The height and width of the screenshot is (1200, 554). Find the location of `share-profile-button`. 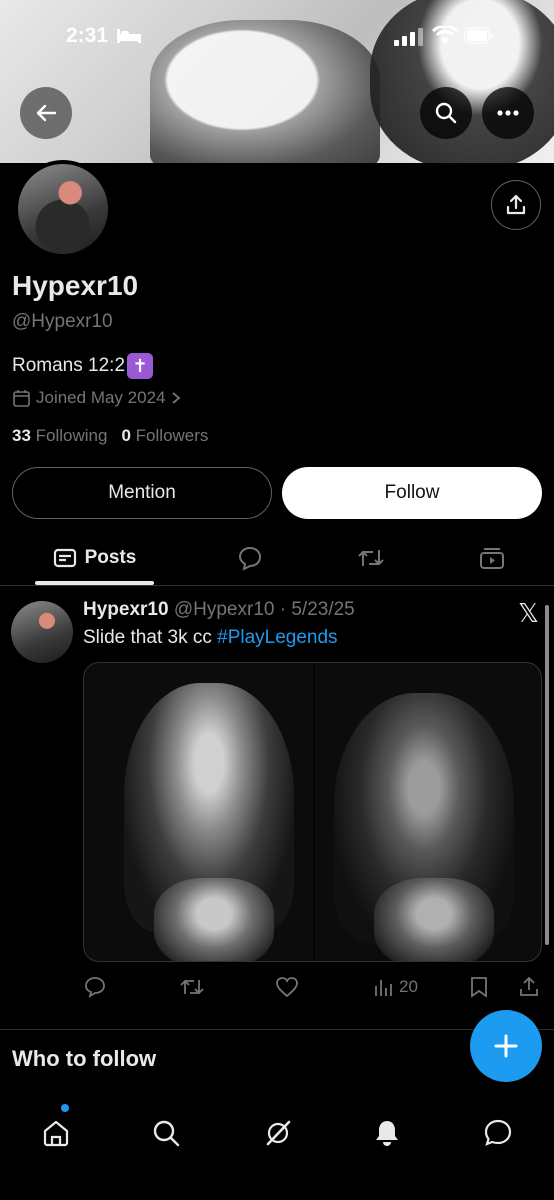

share-profile-button is located at coordinates (516, 205).